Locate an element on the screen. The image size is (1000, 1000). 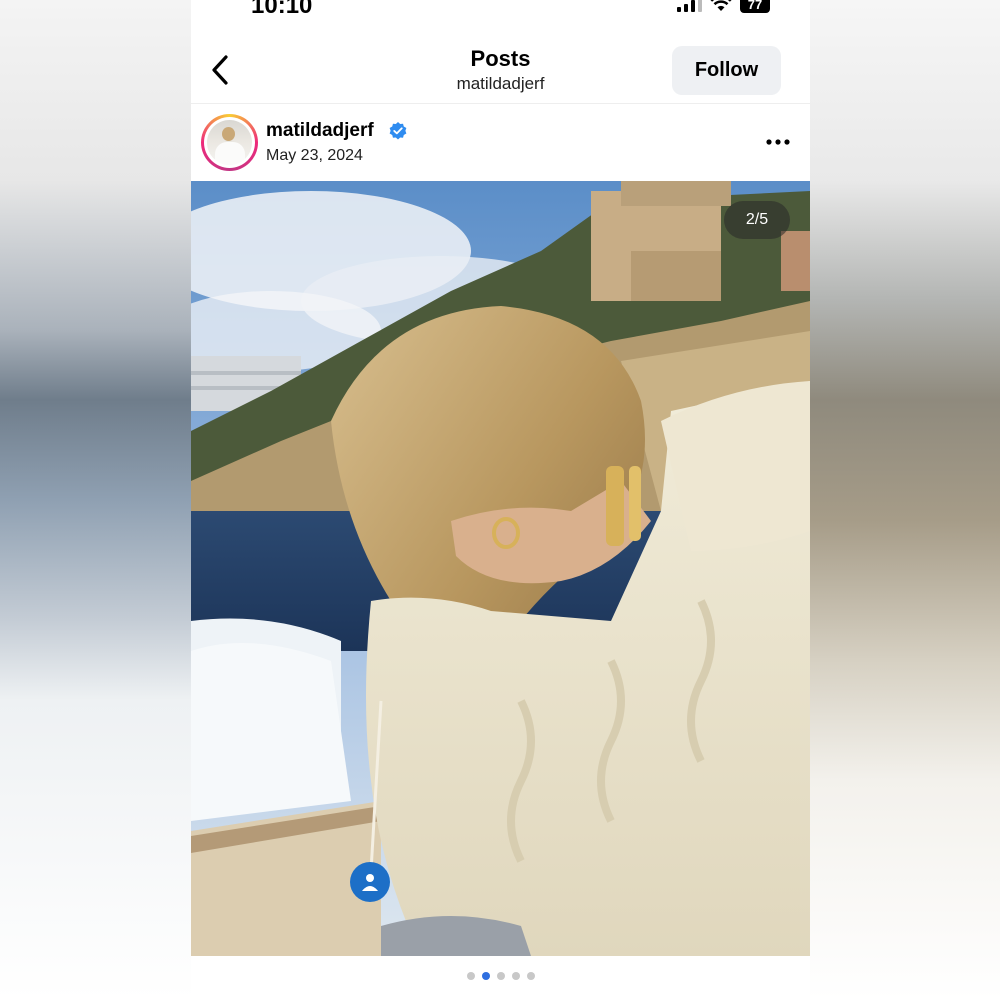
wifi-icon is located at coordinates (721, 5).